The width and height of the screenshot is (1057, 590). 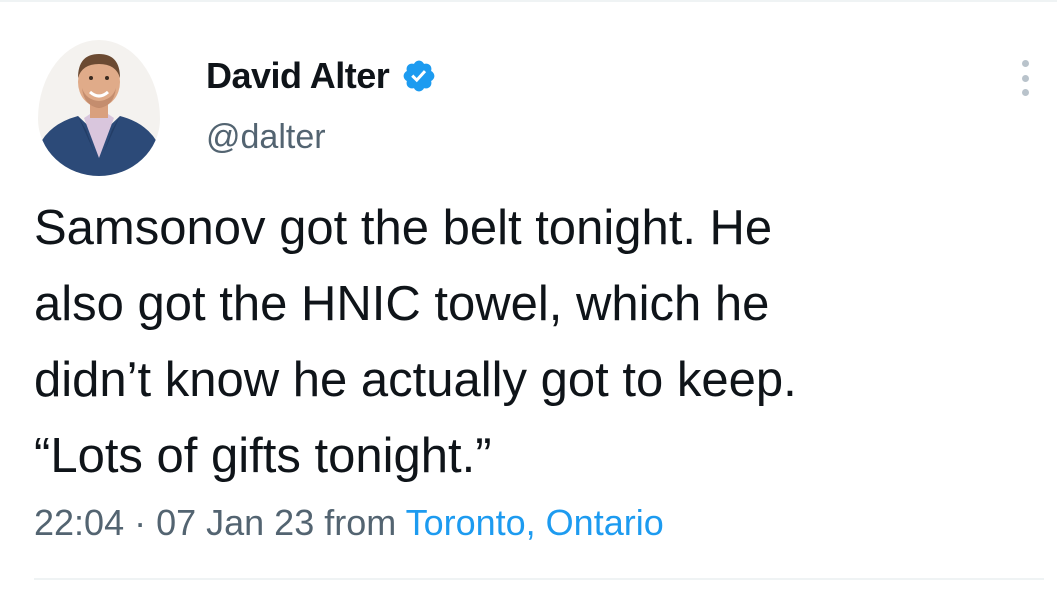 I want to click on display-name: David Alter, so click(x=298, y=76).